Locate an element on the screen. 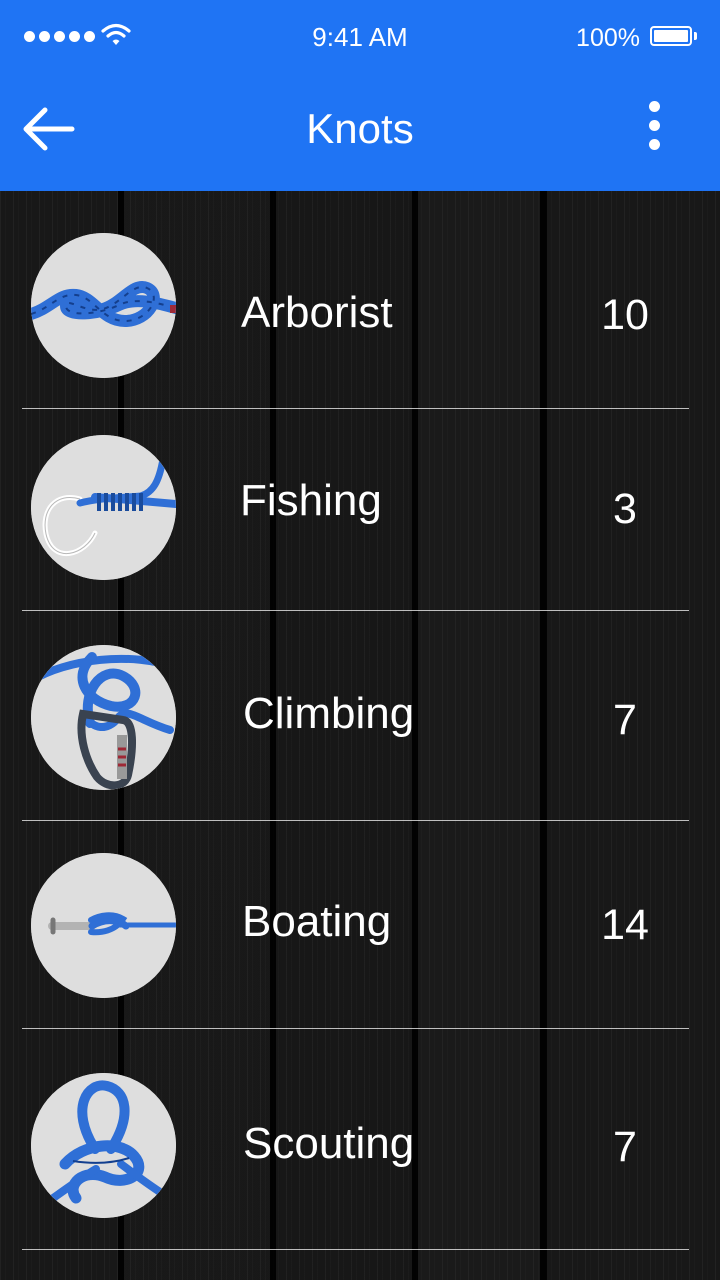 Image resolution: width=720 pixels, height=1280 pixels. battery-icon is located at coordinates (671, 36).